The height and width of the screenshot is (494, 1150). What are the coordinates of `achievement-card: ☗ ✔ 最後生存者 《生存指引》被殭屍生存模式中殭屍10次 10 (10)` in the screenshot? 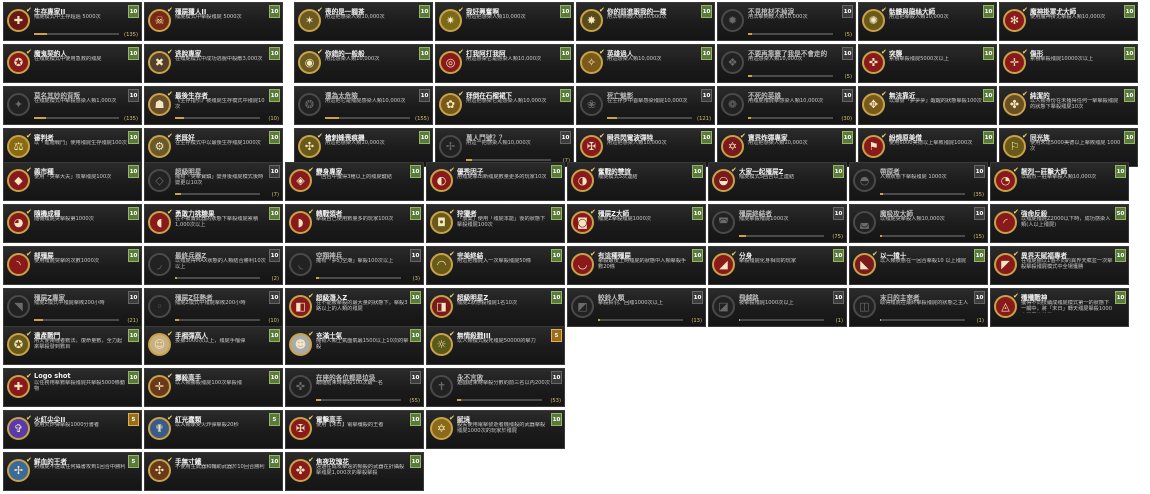 It's located at (213, 105).